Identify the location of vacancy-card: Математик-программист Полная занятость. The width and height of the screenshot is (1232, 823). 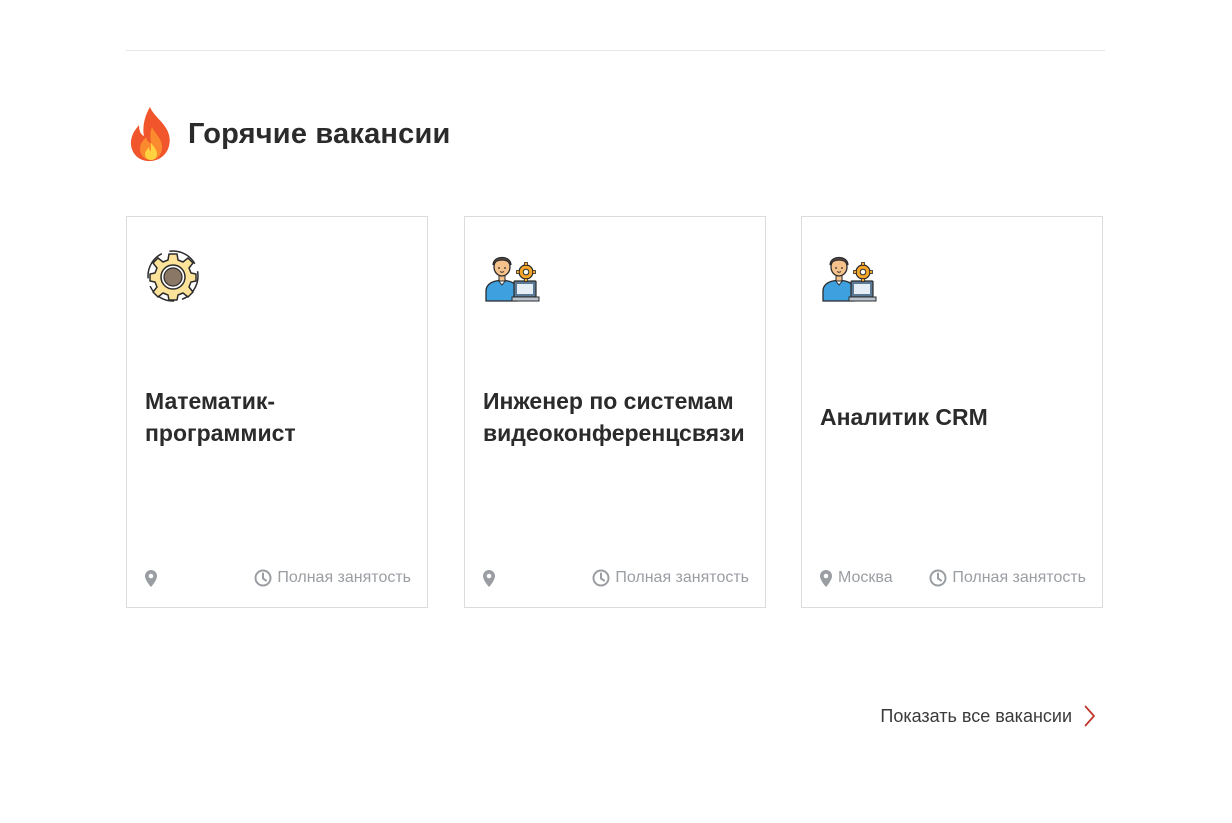
(277, 412).